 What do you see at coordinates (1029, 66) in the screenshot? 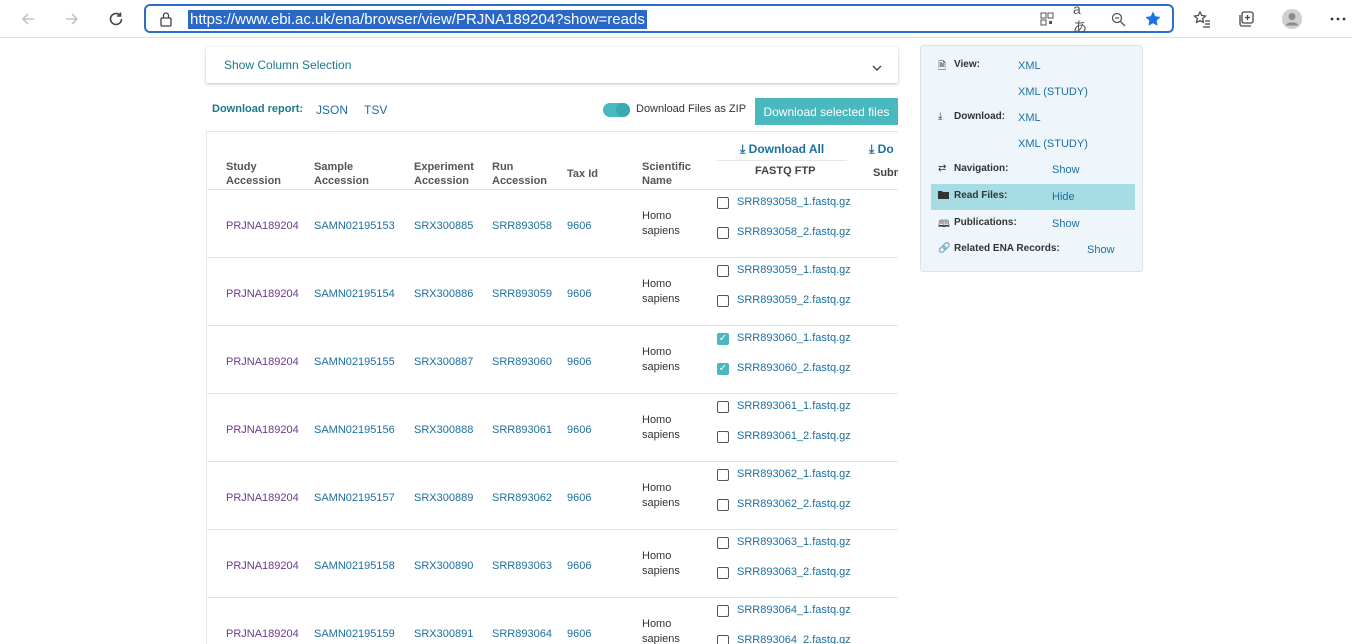
I see `view-xml-link: XML` at bounding box center [1029, 66].